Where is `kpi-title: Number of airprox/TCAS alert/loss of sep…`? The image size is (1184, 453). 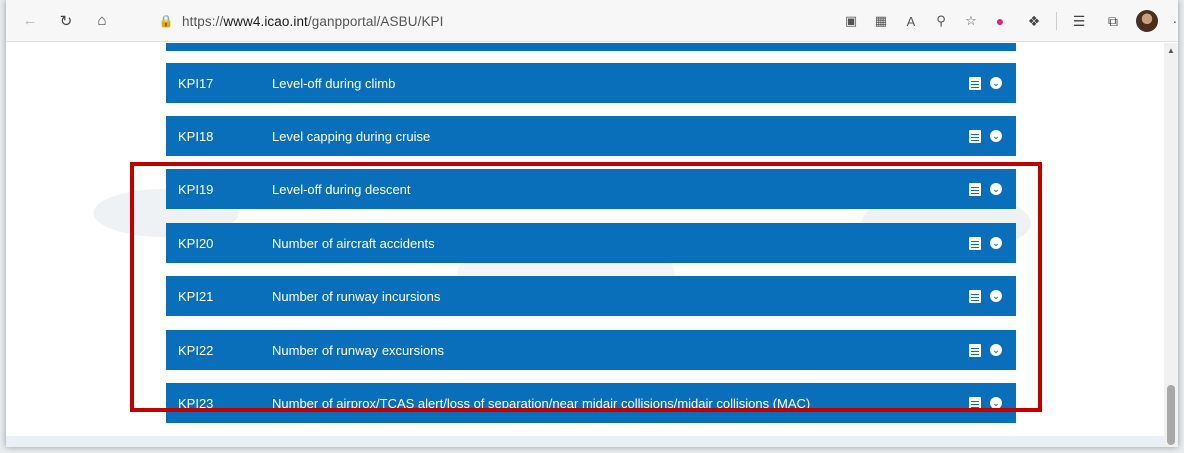 kpi-title: Number of airprox/TCAS alert/loss of sep… is located at coordinates (541, 403).